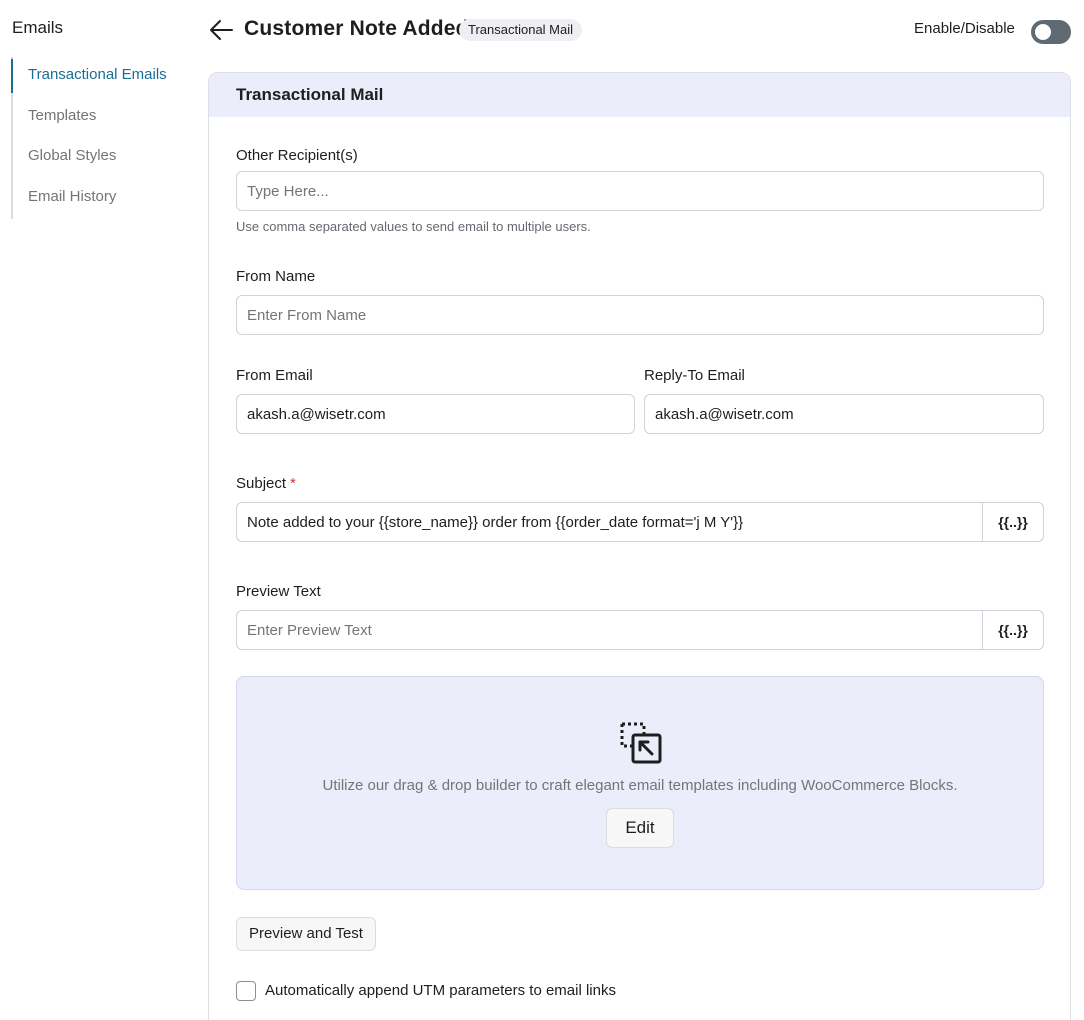 This screenshot has width=1084, height=1020. I want to click on from-email-input, so click(435, 414).